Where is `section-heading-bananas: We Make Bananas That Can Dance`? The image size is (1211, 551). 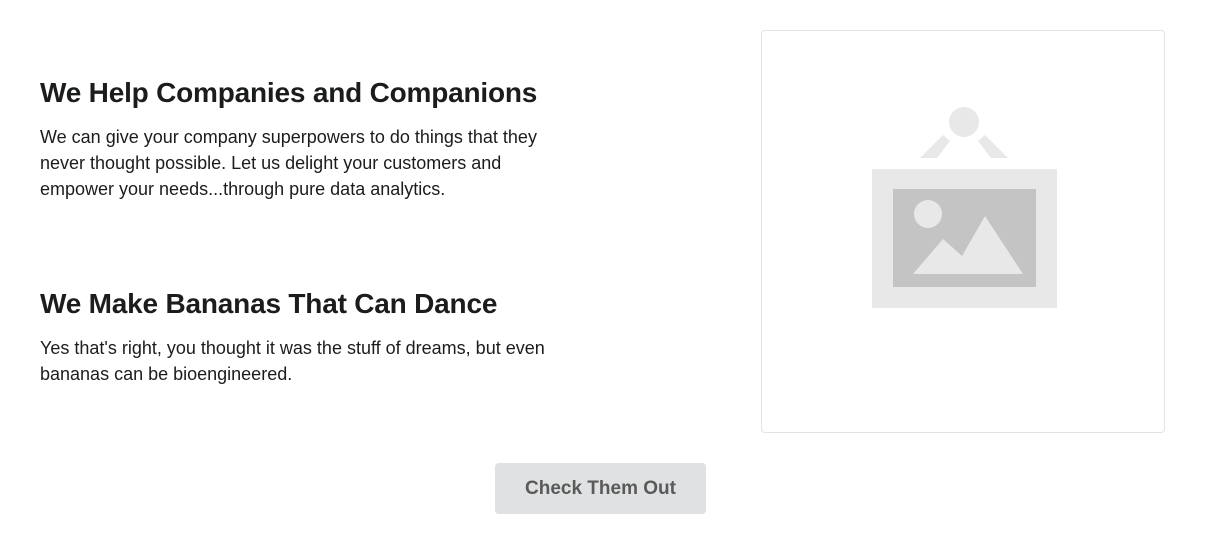
section-heading-bananas: We Make Bananas That Can Dance is located at coordinates (269, 303).